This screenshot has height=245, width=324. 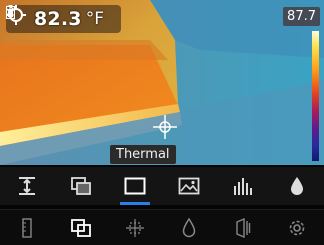 I want to click on humidity-button, so click(x=189, y=227).